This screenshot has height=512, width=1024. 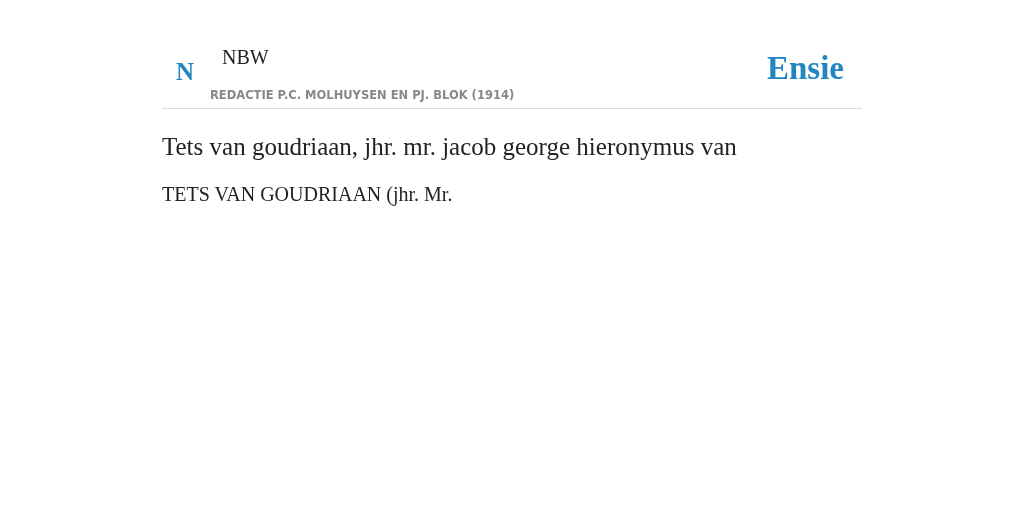 I want to click on source-title: NBW, so click(x=245, y=57).